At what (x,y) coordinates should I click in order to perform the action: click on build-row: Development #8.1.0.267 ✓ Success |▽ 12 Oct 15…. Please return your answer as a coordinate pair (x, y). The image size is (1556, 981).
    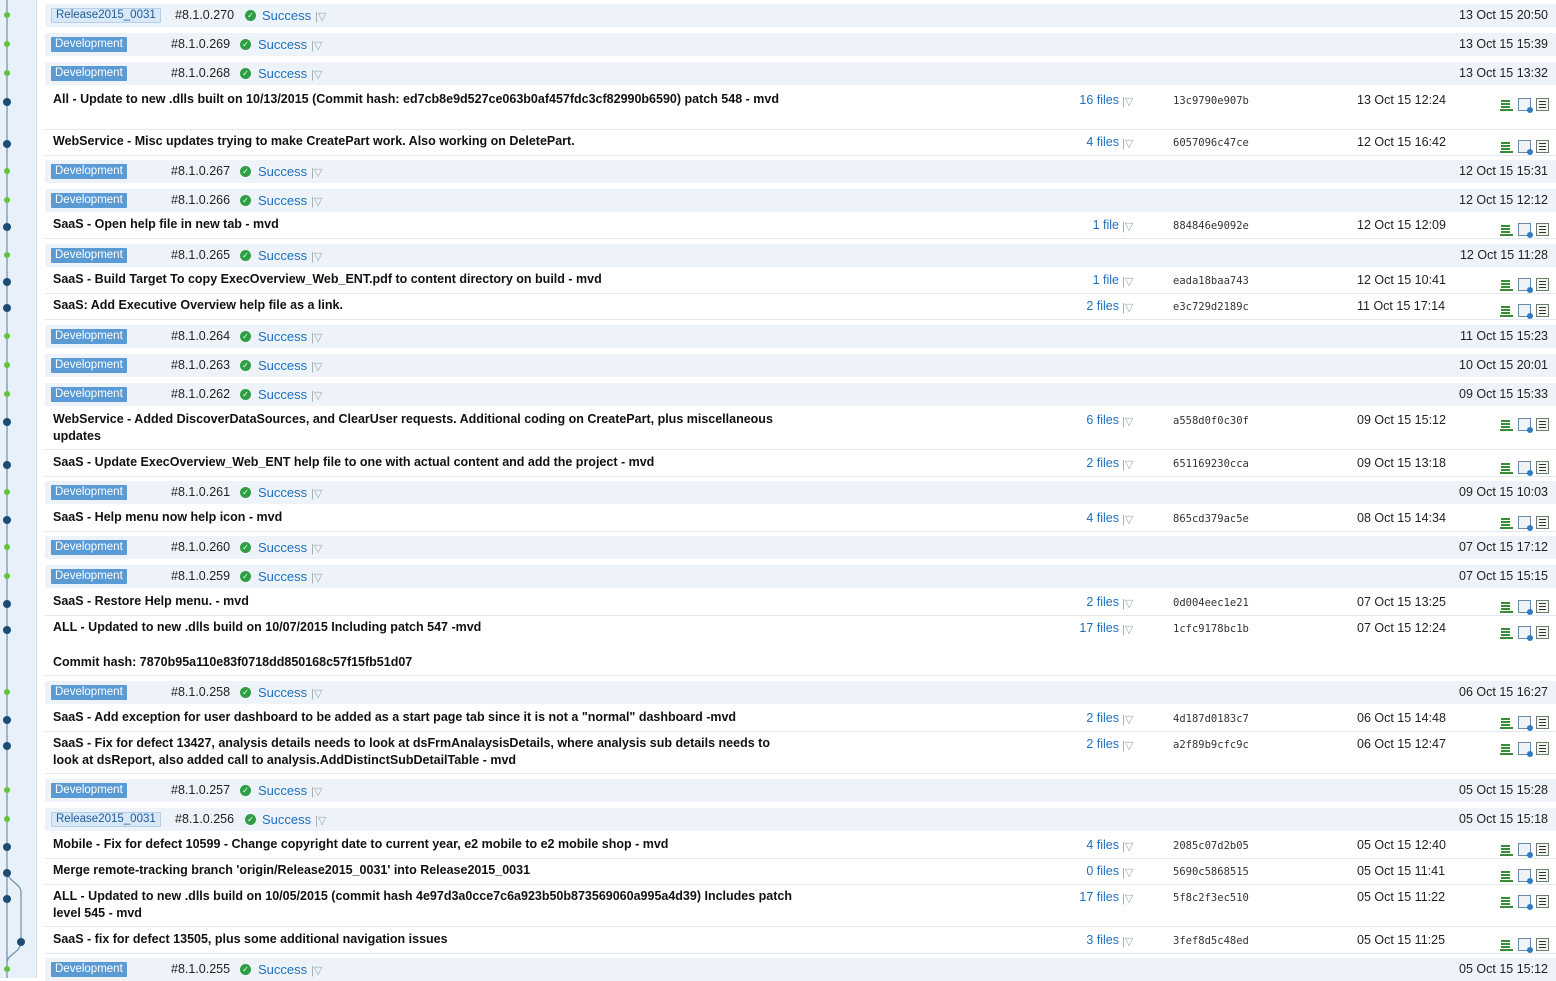
    Looking at the image, I should click on (800, 171).